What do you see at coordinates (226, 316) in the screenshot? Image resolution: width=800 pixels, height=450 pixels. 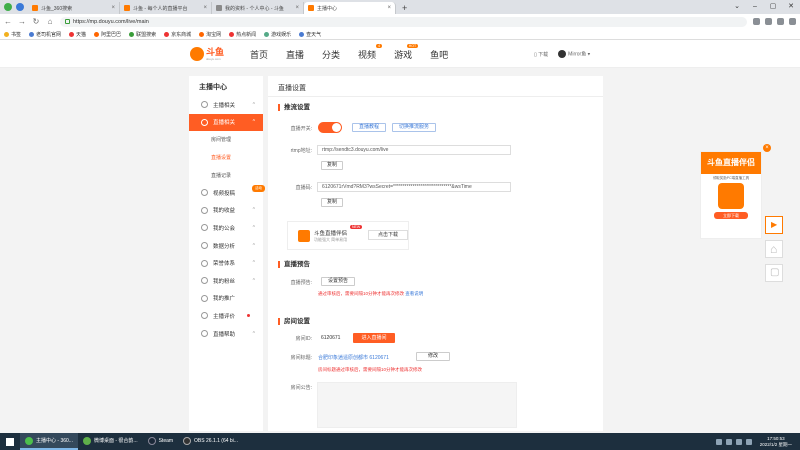 I see `sidebar-item-rating: 主播评价` at bounding box center [226, 316].